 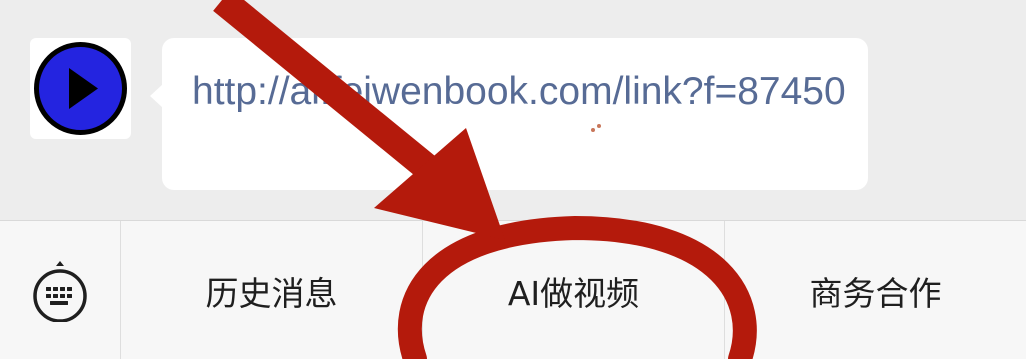 I want to click on menu-item-history: 历史消息, so click(x=271, y=290).